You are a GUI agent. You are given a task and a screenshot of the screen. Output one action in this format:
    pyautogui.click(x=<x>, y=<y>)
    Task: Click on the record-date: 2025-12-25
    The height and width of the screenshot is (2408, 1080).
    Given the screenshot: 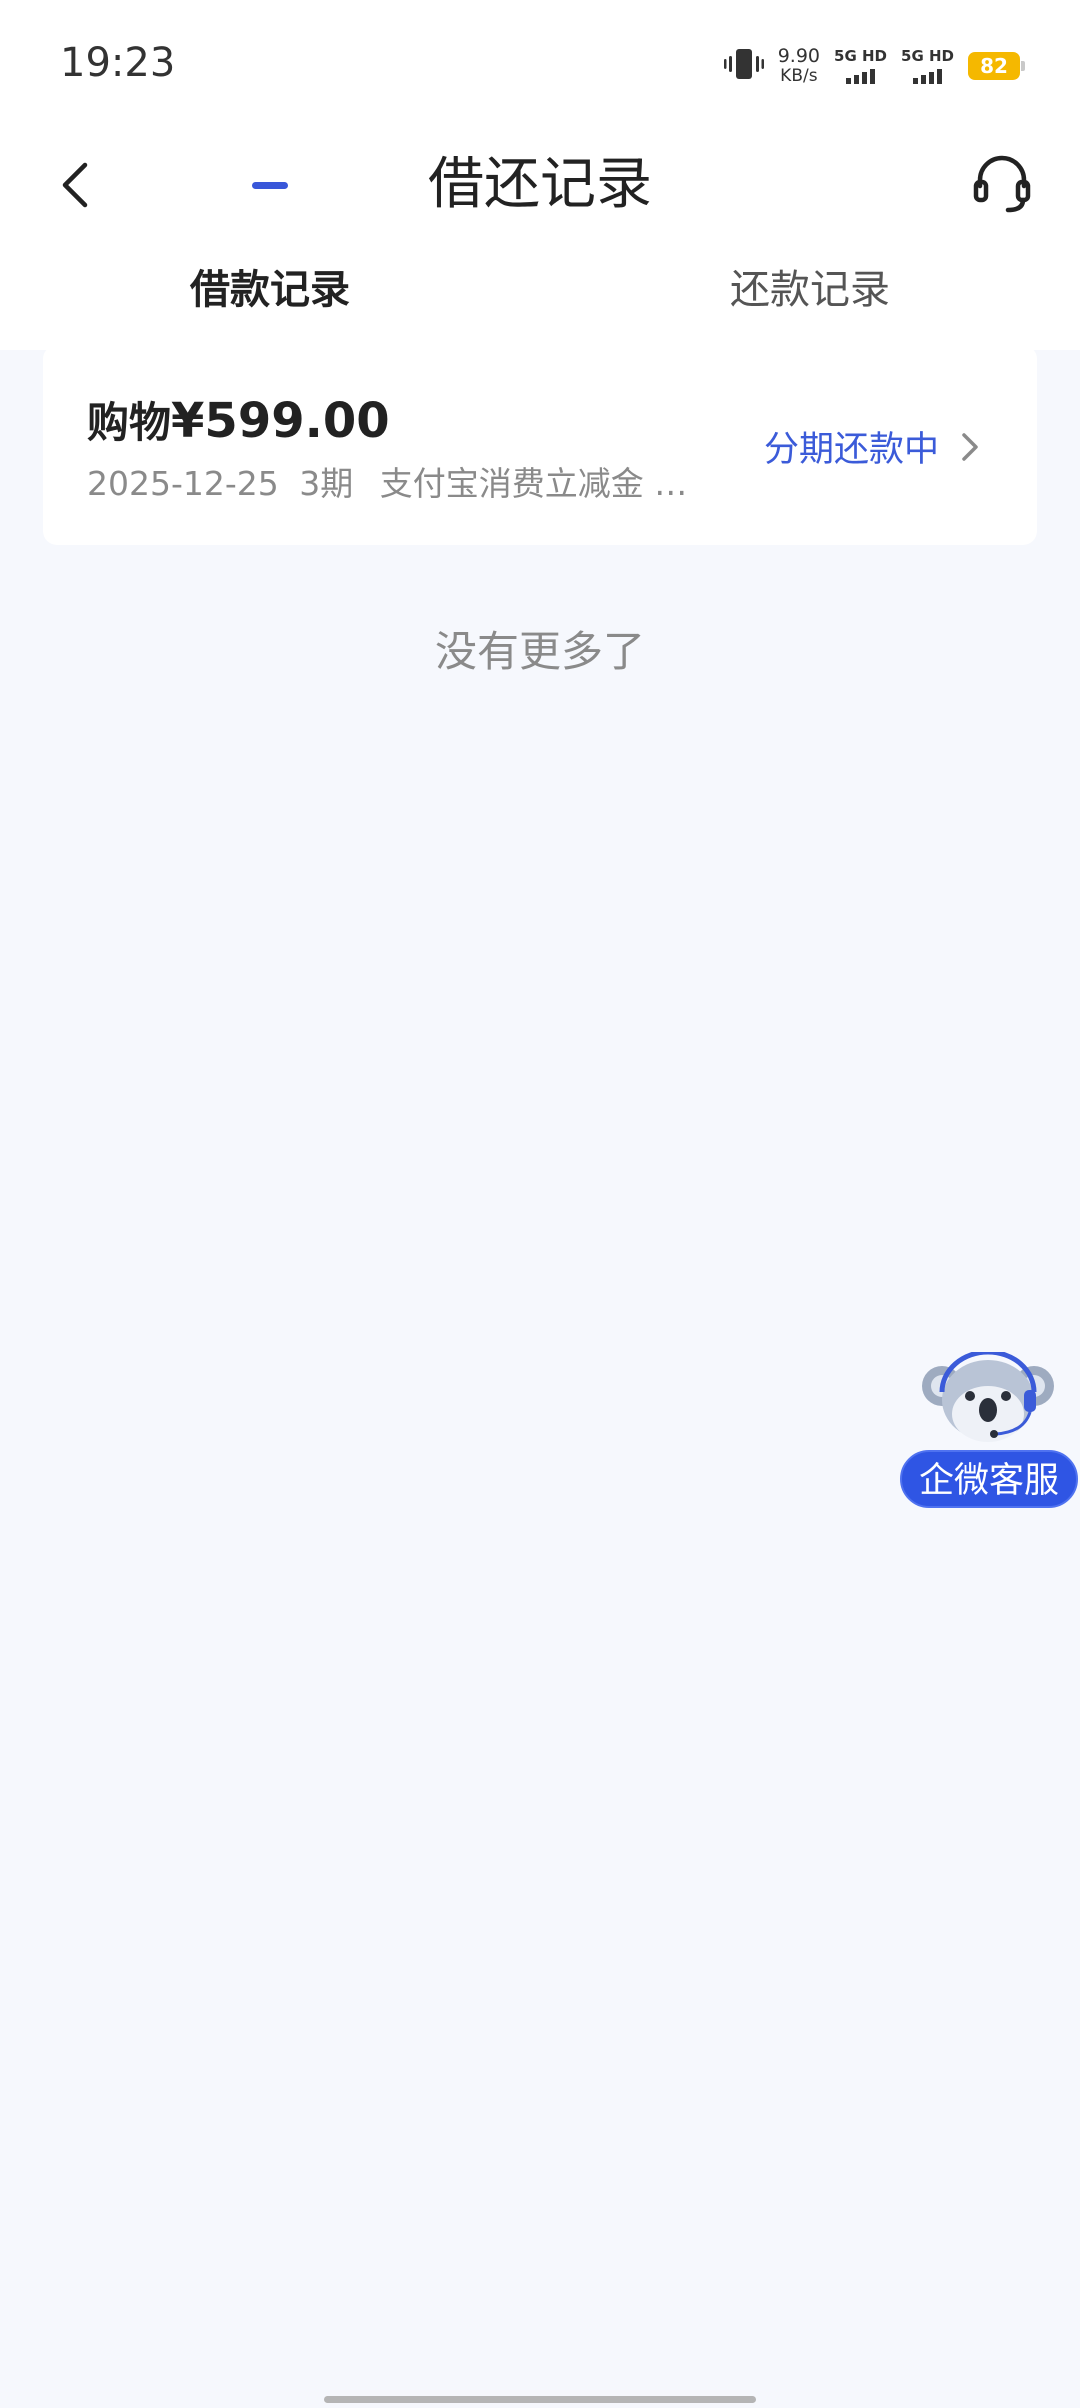 What is the action you would take?
    pyautogui.click(x=183, y=483)
    